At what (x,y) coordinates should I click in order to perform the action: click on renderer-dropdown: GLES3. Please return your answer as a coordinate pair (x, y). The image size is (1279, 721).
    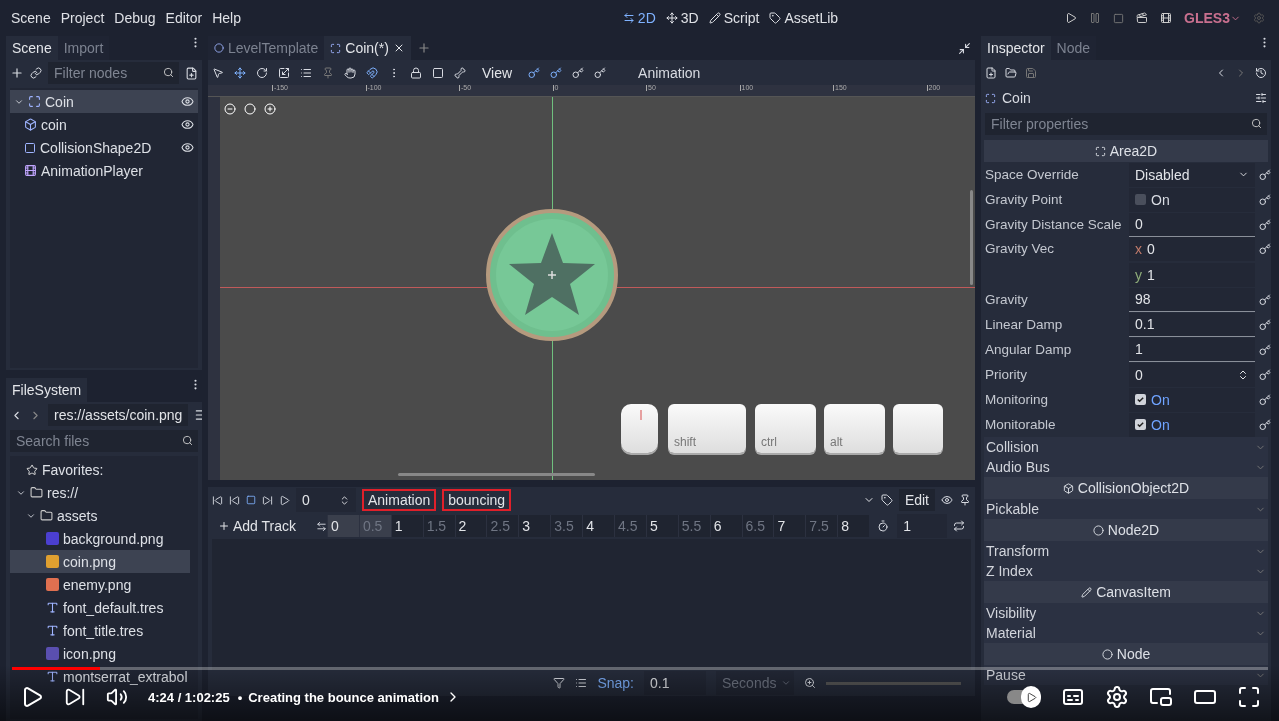
    Looking at the image, I should click on (1212, 18).